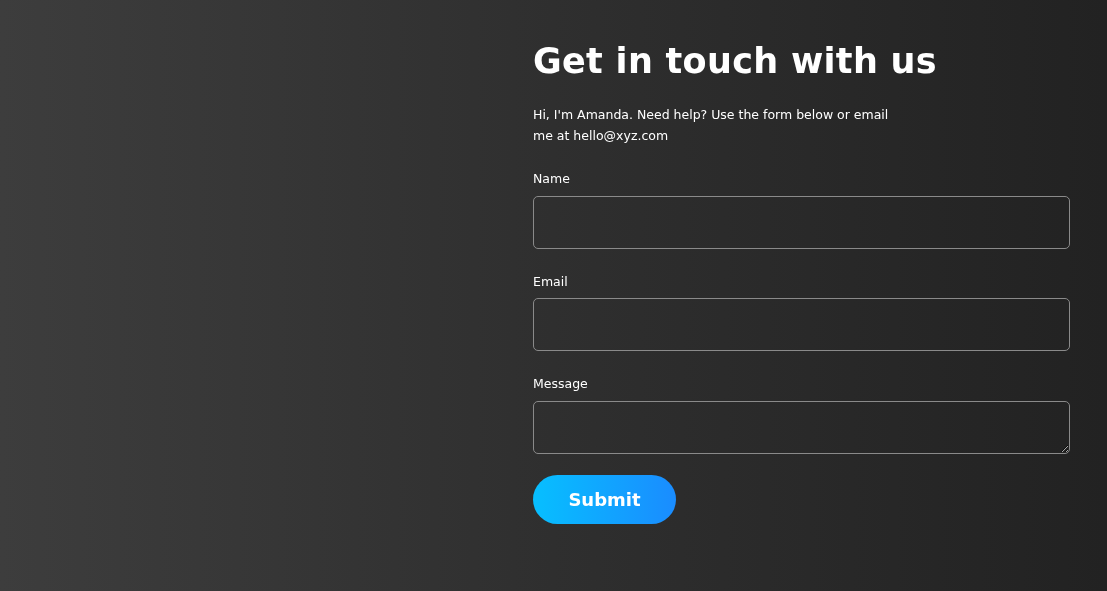  Describe the element at coordinates (561, 384) in the screenshot. I see `field-label: Message` at that location.